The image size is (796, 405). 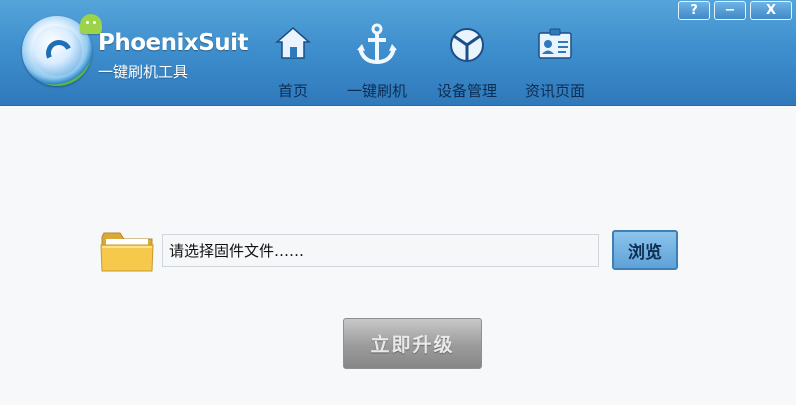 What do you see at coordinates (143, 72) in the screenshot?
I see `brand-subtitle: 一键刷机工具` at bounding box center [143, 72].